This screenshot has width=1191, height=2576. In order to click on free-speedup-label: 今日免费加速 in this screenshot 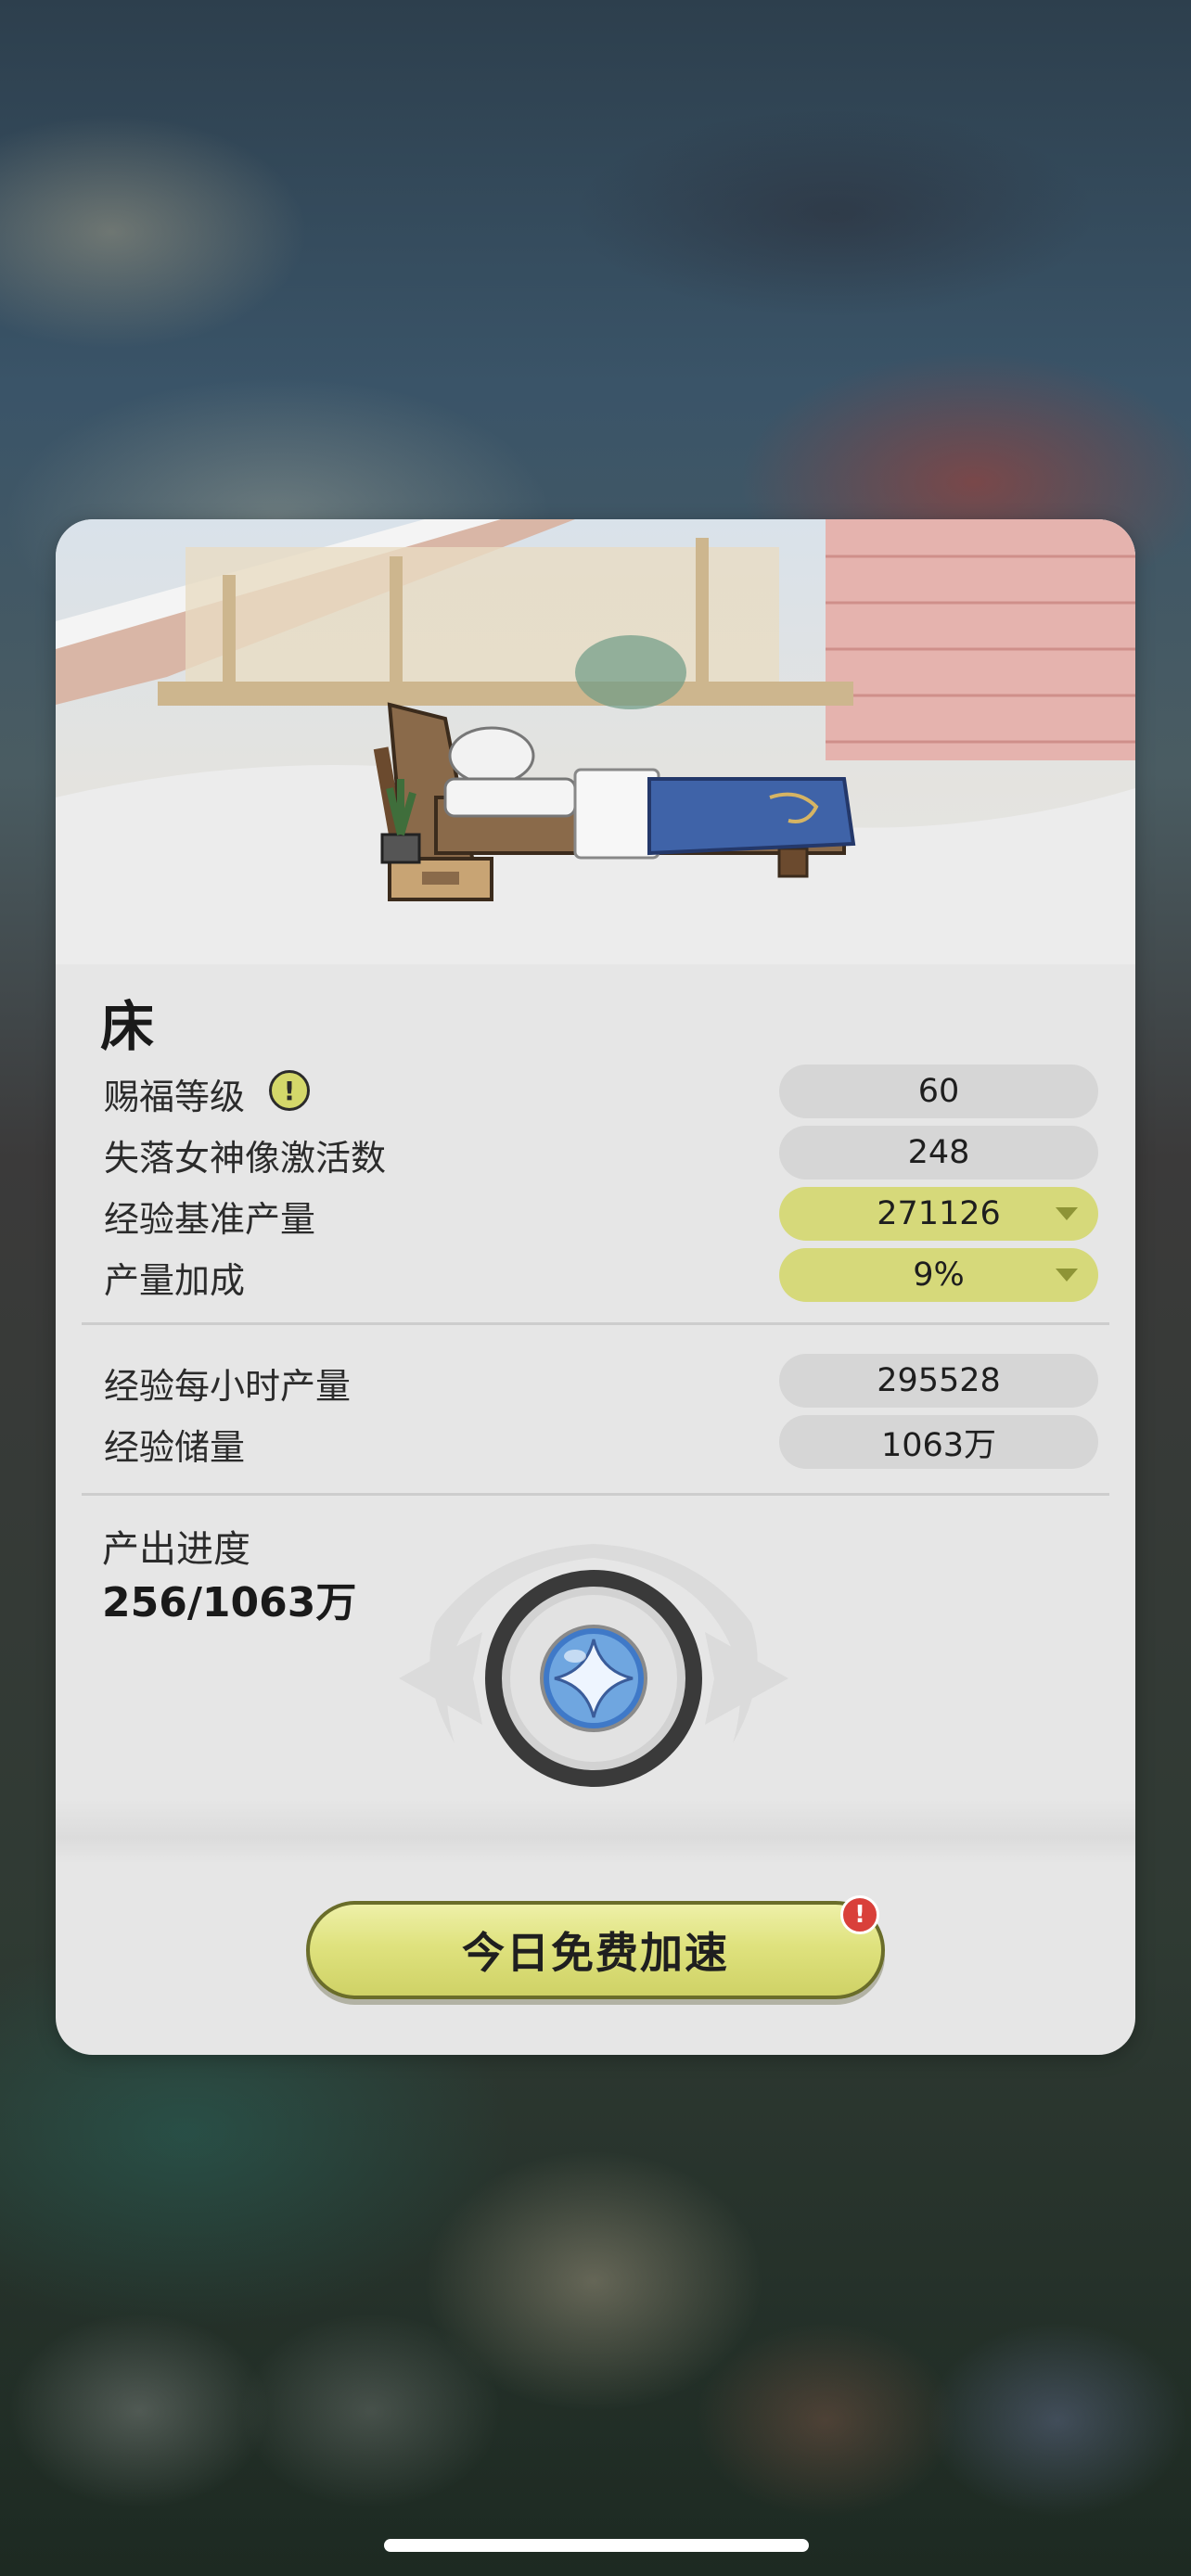, I will do `click(595, 1953)`.